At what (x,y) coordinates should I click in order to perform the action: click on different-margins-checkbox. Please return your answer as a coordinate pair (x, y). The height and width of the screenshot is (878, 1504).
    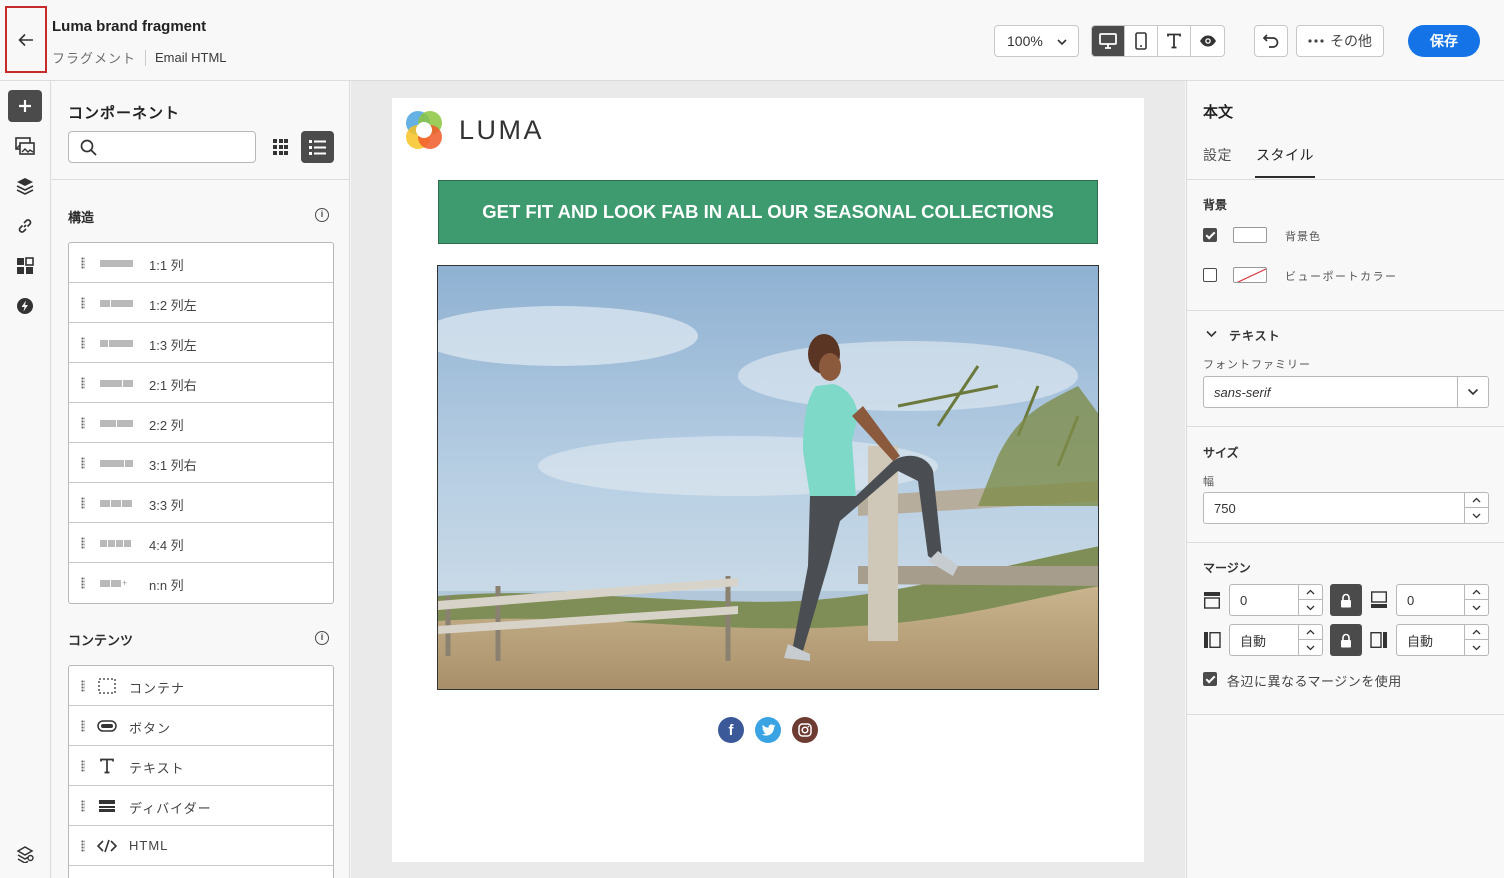
    Looking at the image, I should click on (1210, 679).